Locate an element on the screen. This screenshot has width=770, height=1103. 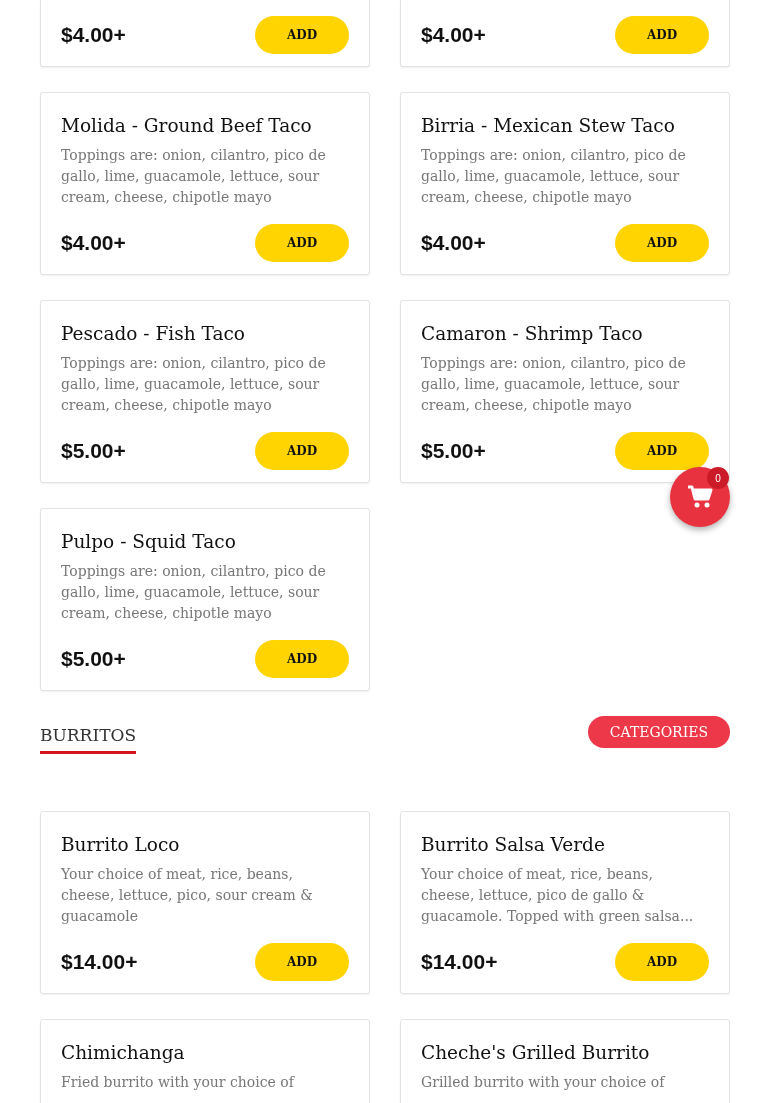
item-description: Grilled burrito with your choice of is located at coordinates (544, 1082).